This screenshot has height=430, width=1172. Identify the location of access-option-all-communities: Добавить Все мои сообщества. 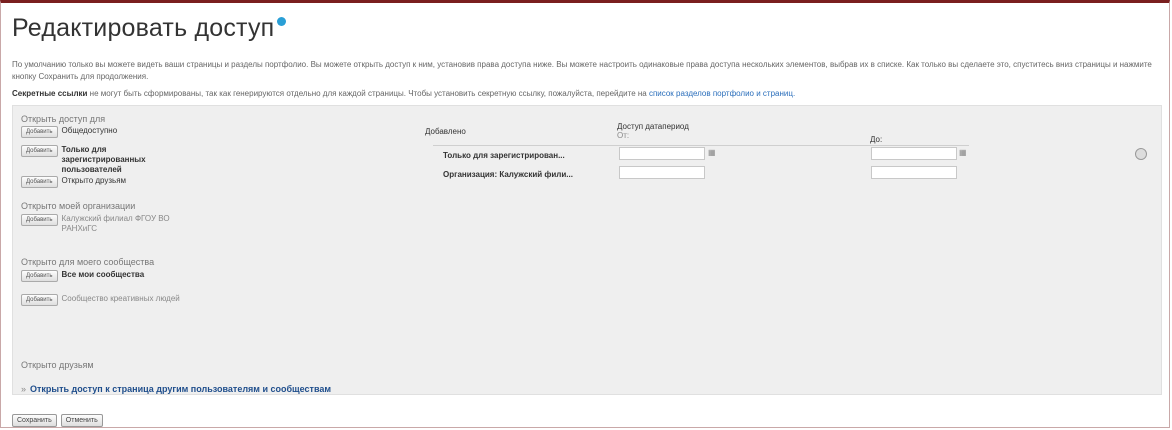
(82, 276).